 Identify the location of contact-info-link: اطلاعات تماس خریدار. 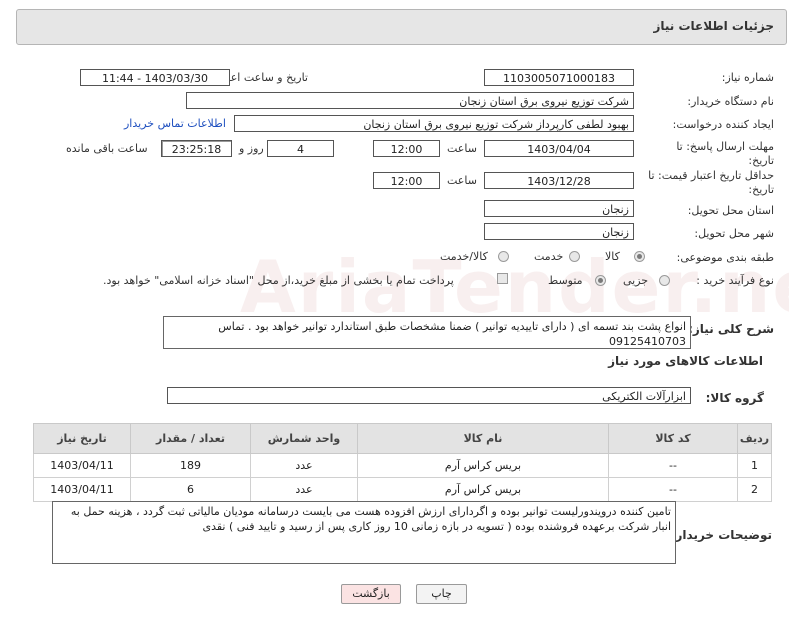
(175, 123).